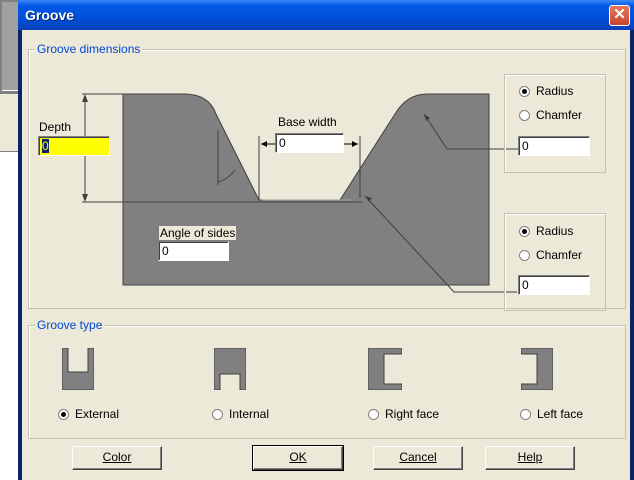  I want to click on bottom-radius-option: Radius, so click(546, 231).